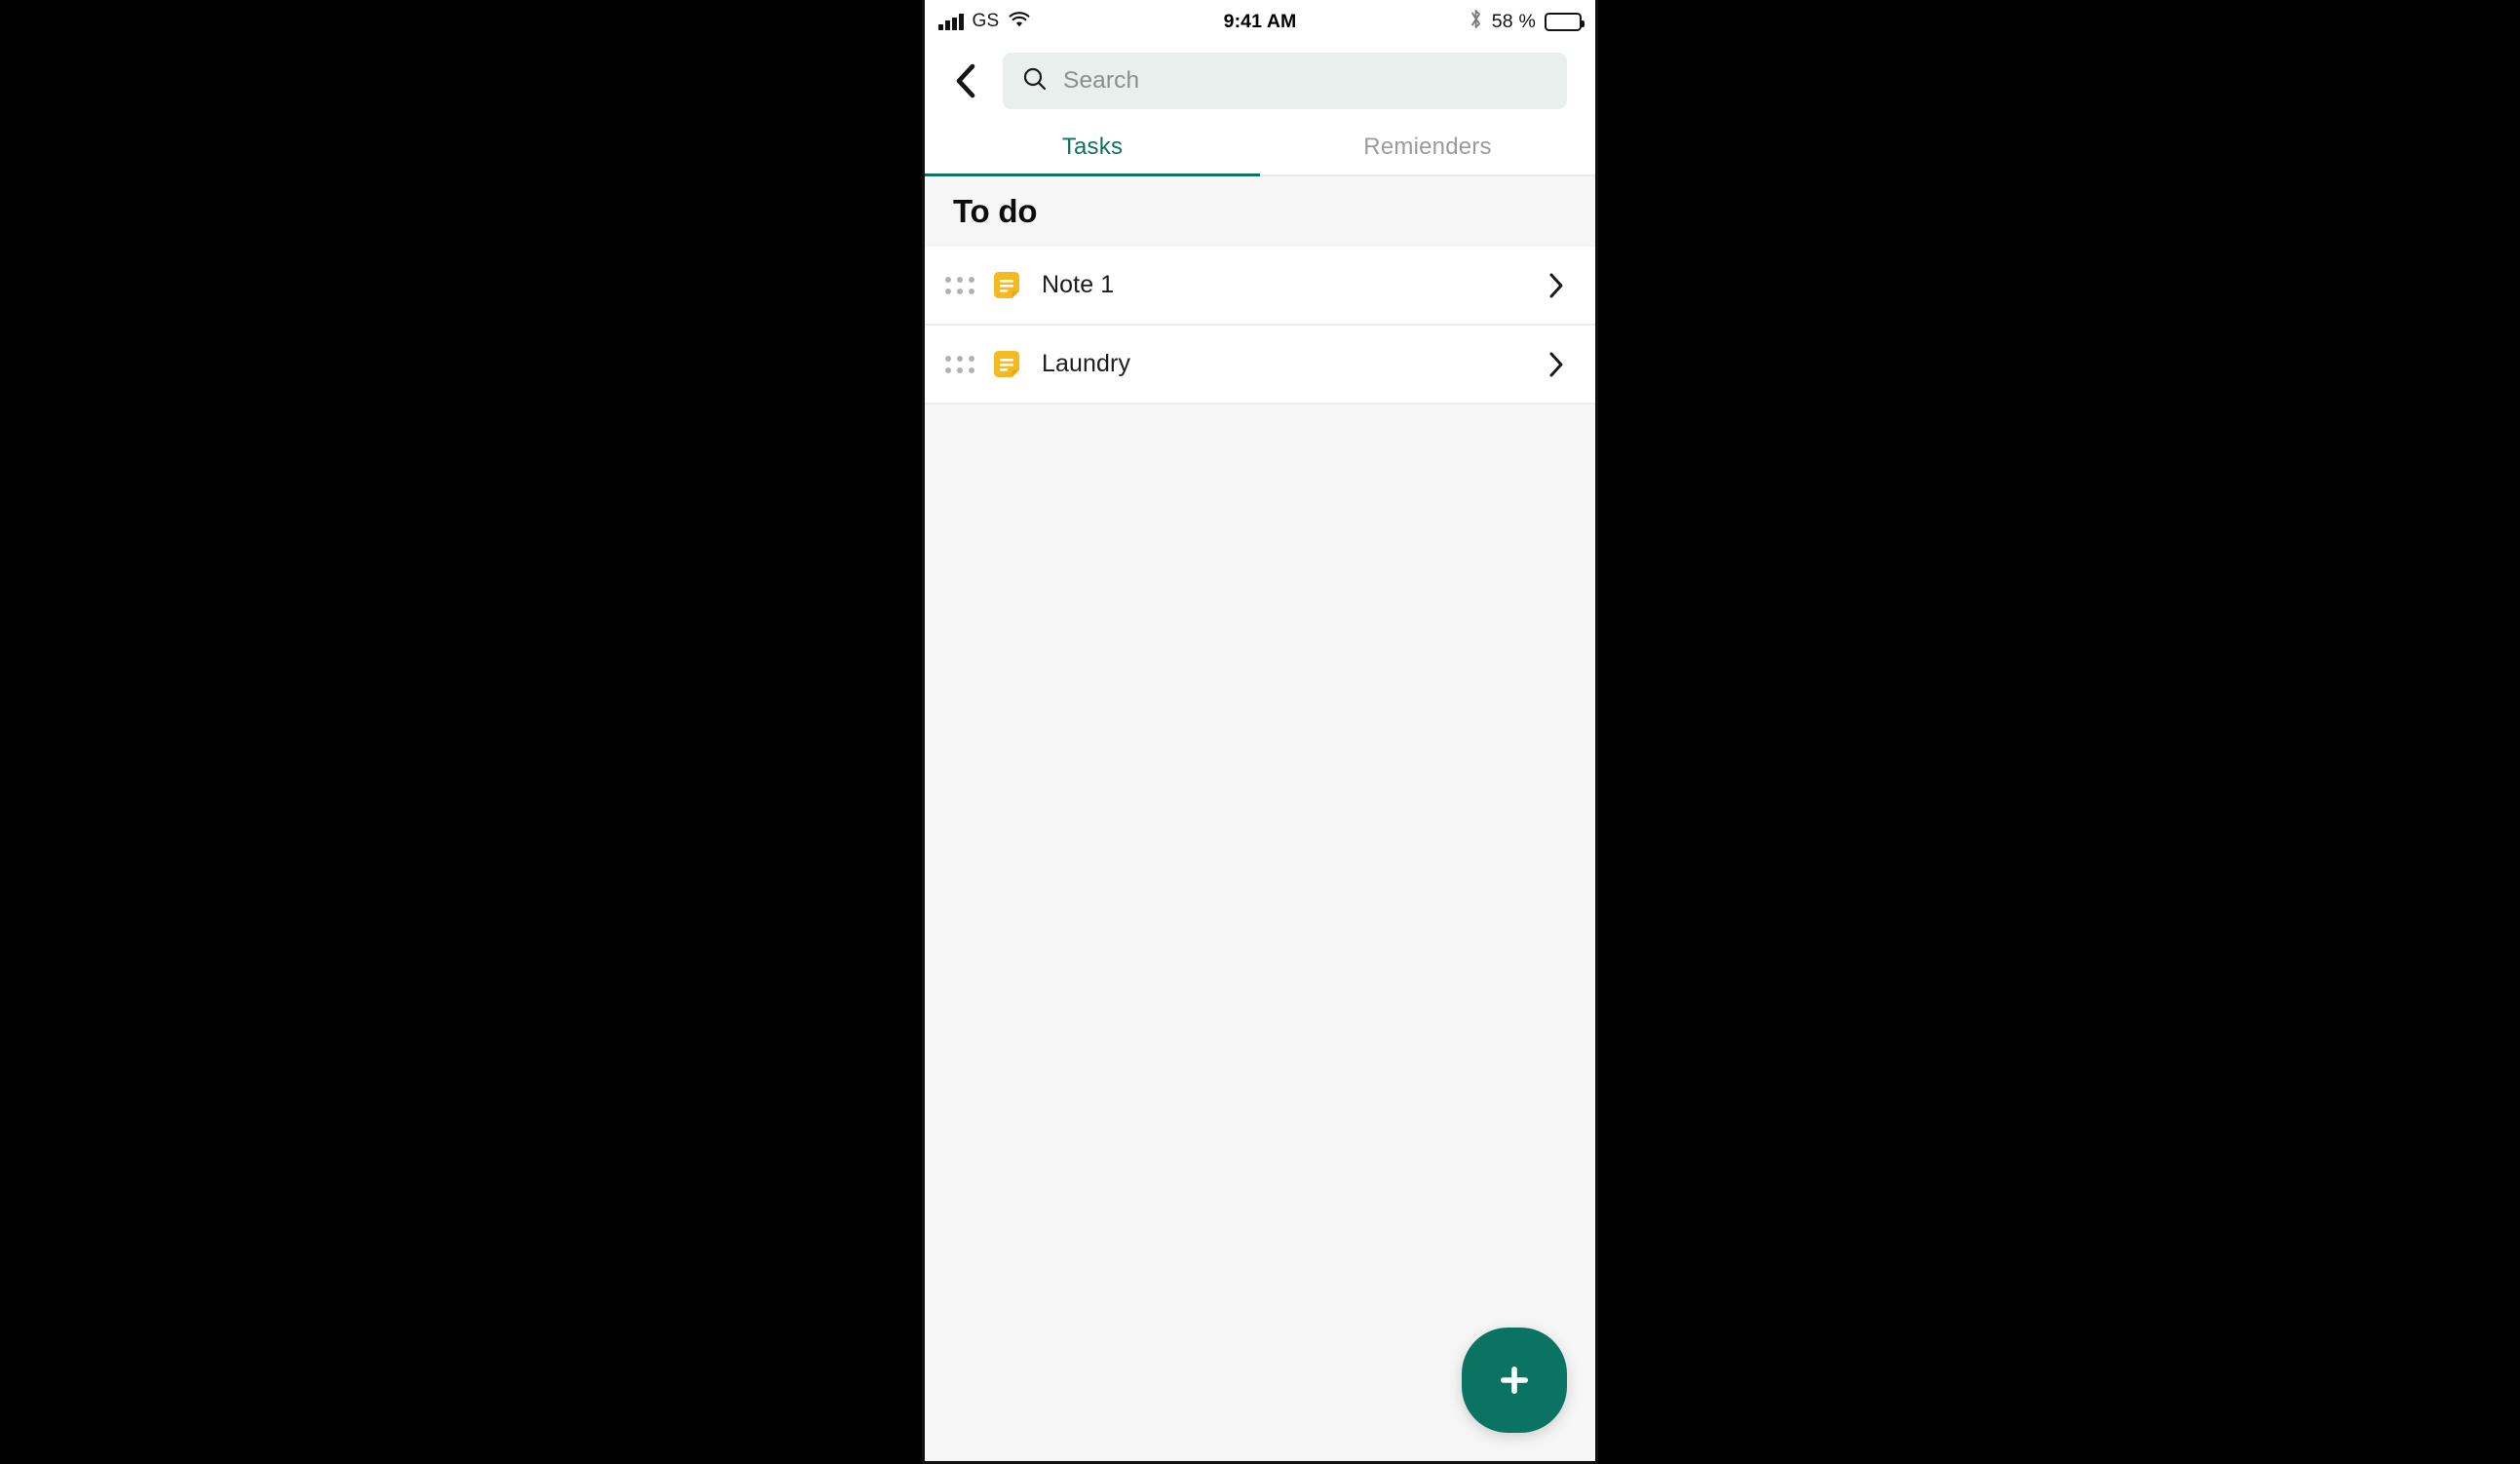  I want to click on search-placeholder: Search, so click(1101, 80).